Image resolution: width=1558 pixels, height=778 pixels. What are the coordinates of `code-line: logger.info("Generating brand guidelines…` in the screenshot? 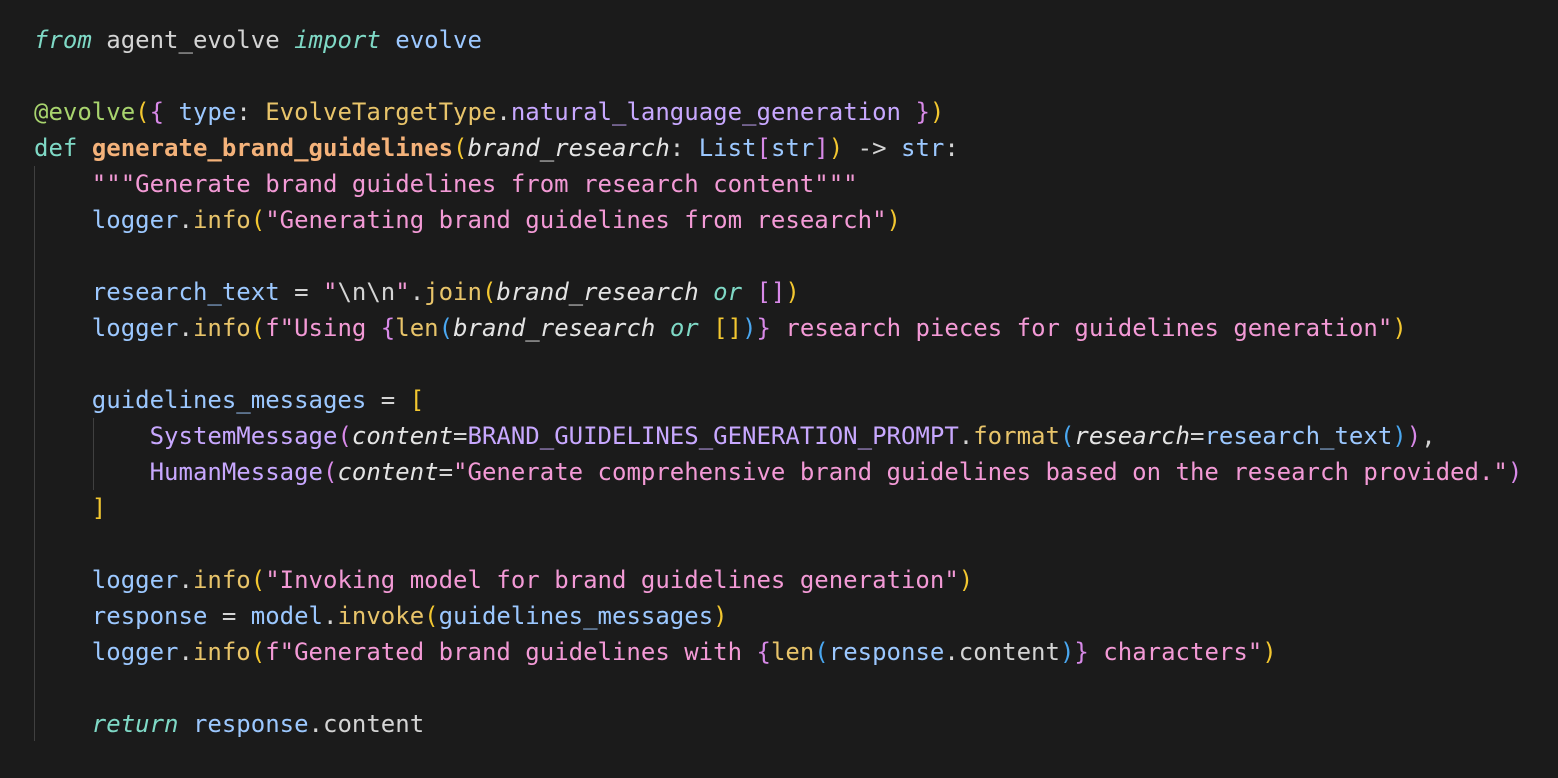 It's located at (778, 220).